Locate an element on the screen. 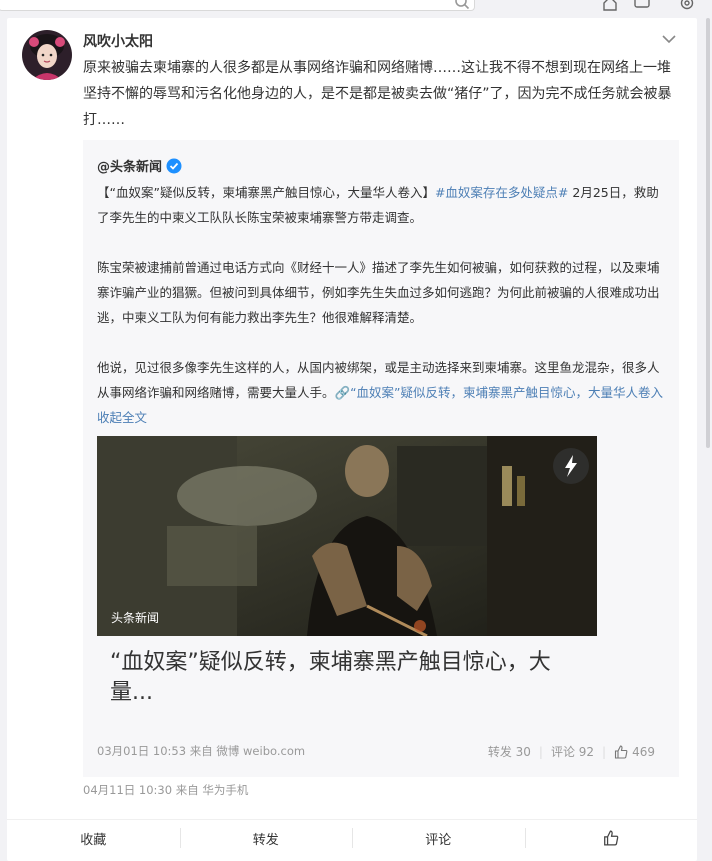 This screenshot has width=712, height=861. comment-button: 评论 is located at coordinates (438, 838).